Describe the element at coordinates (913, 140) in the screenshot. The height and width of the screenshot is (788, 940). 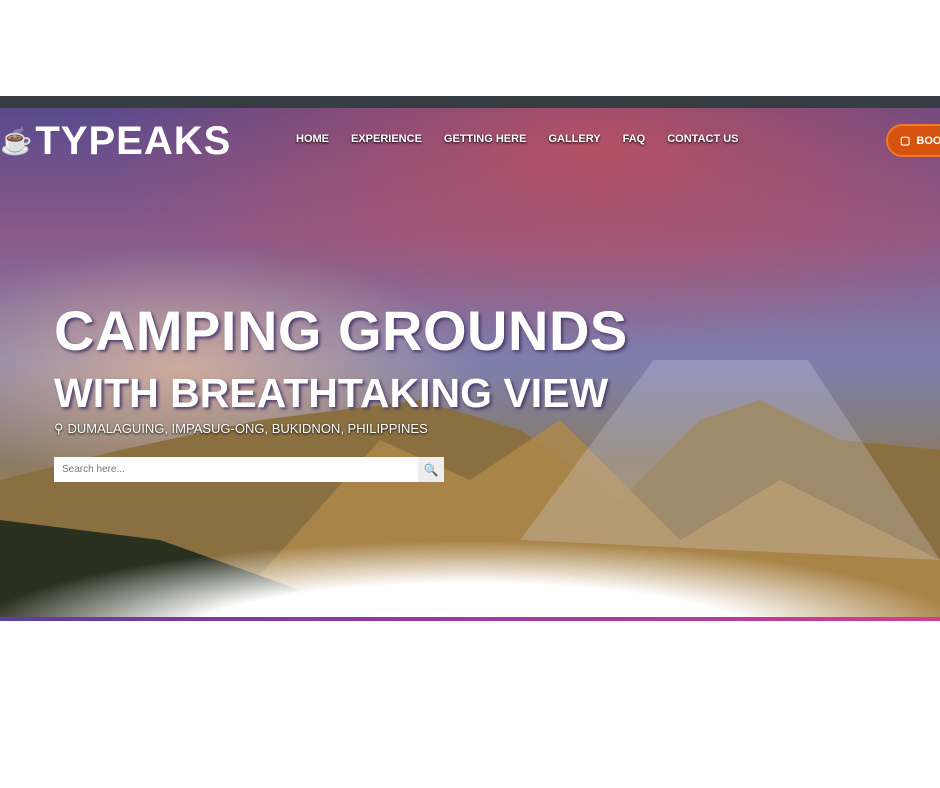
I see `book-button: ▢ BOOK` at that location.